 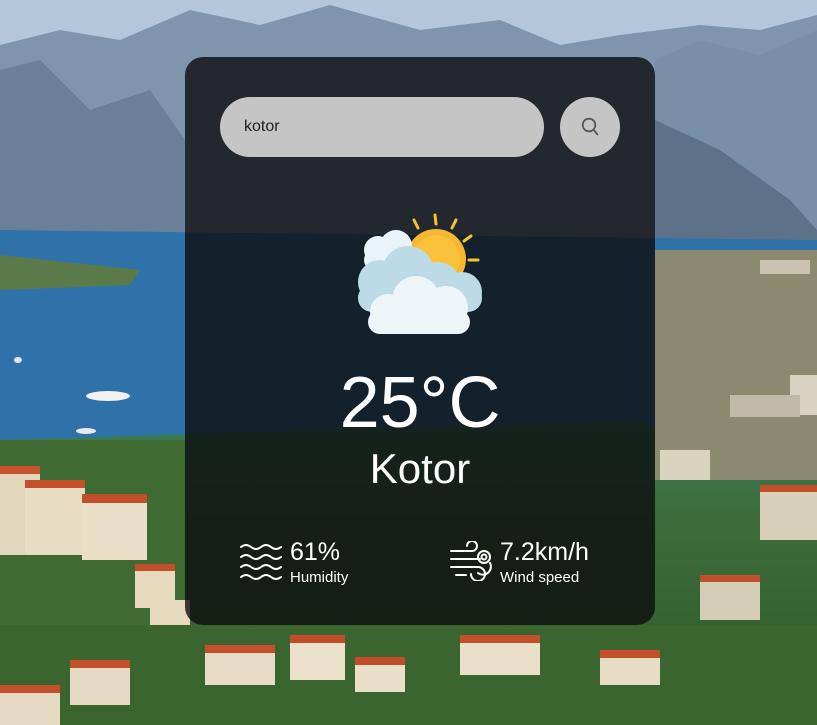 I want to click on humidity-stat: 61% Humidity, so click(x=330, y=563).